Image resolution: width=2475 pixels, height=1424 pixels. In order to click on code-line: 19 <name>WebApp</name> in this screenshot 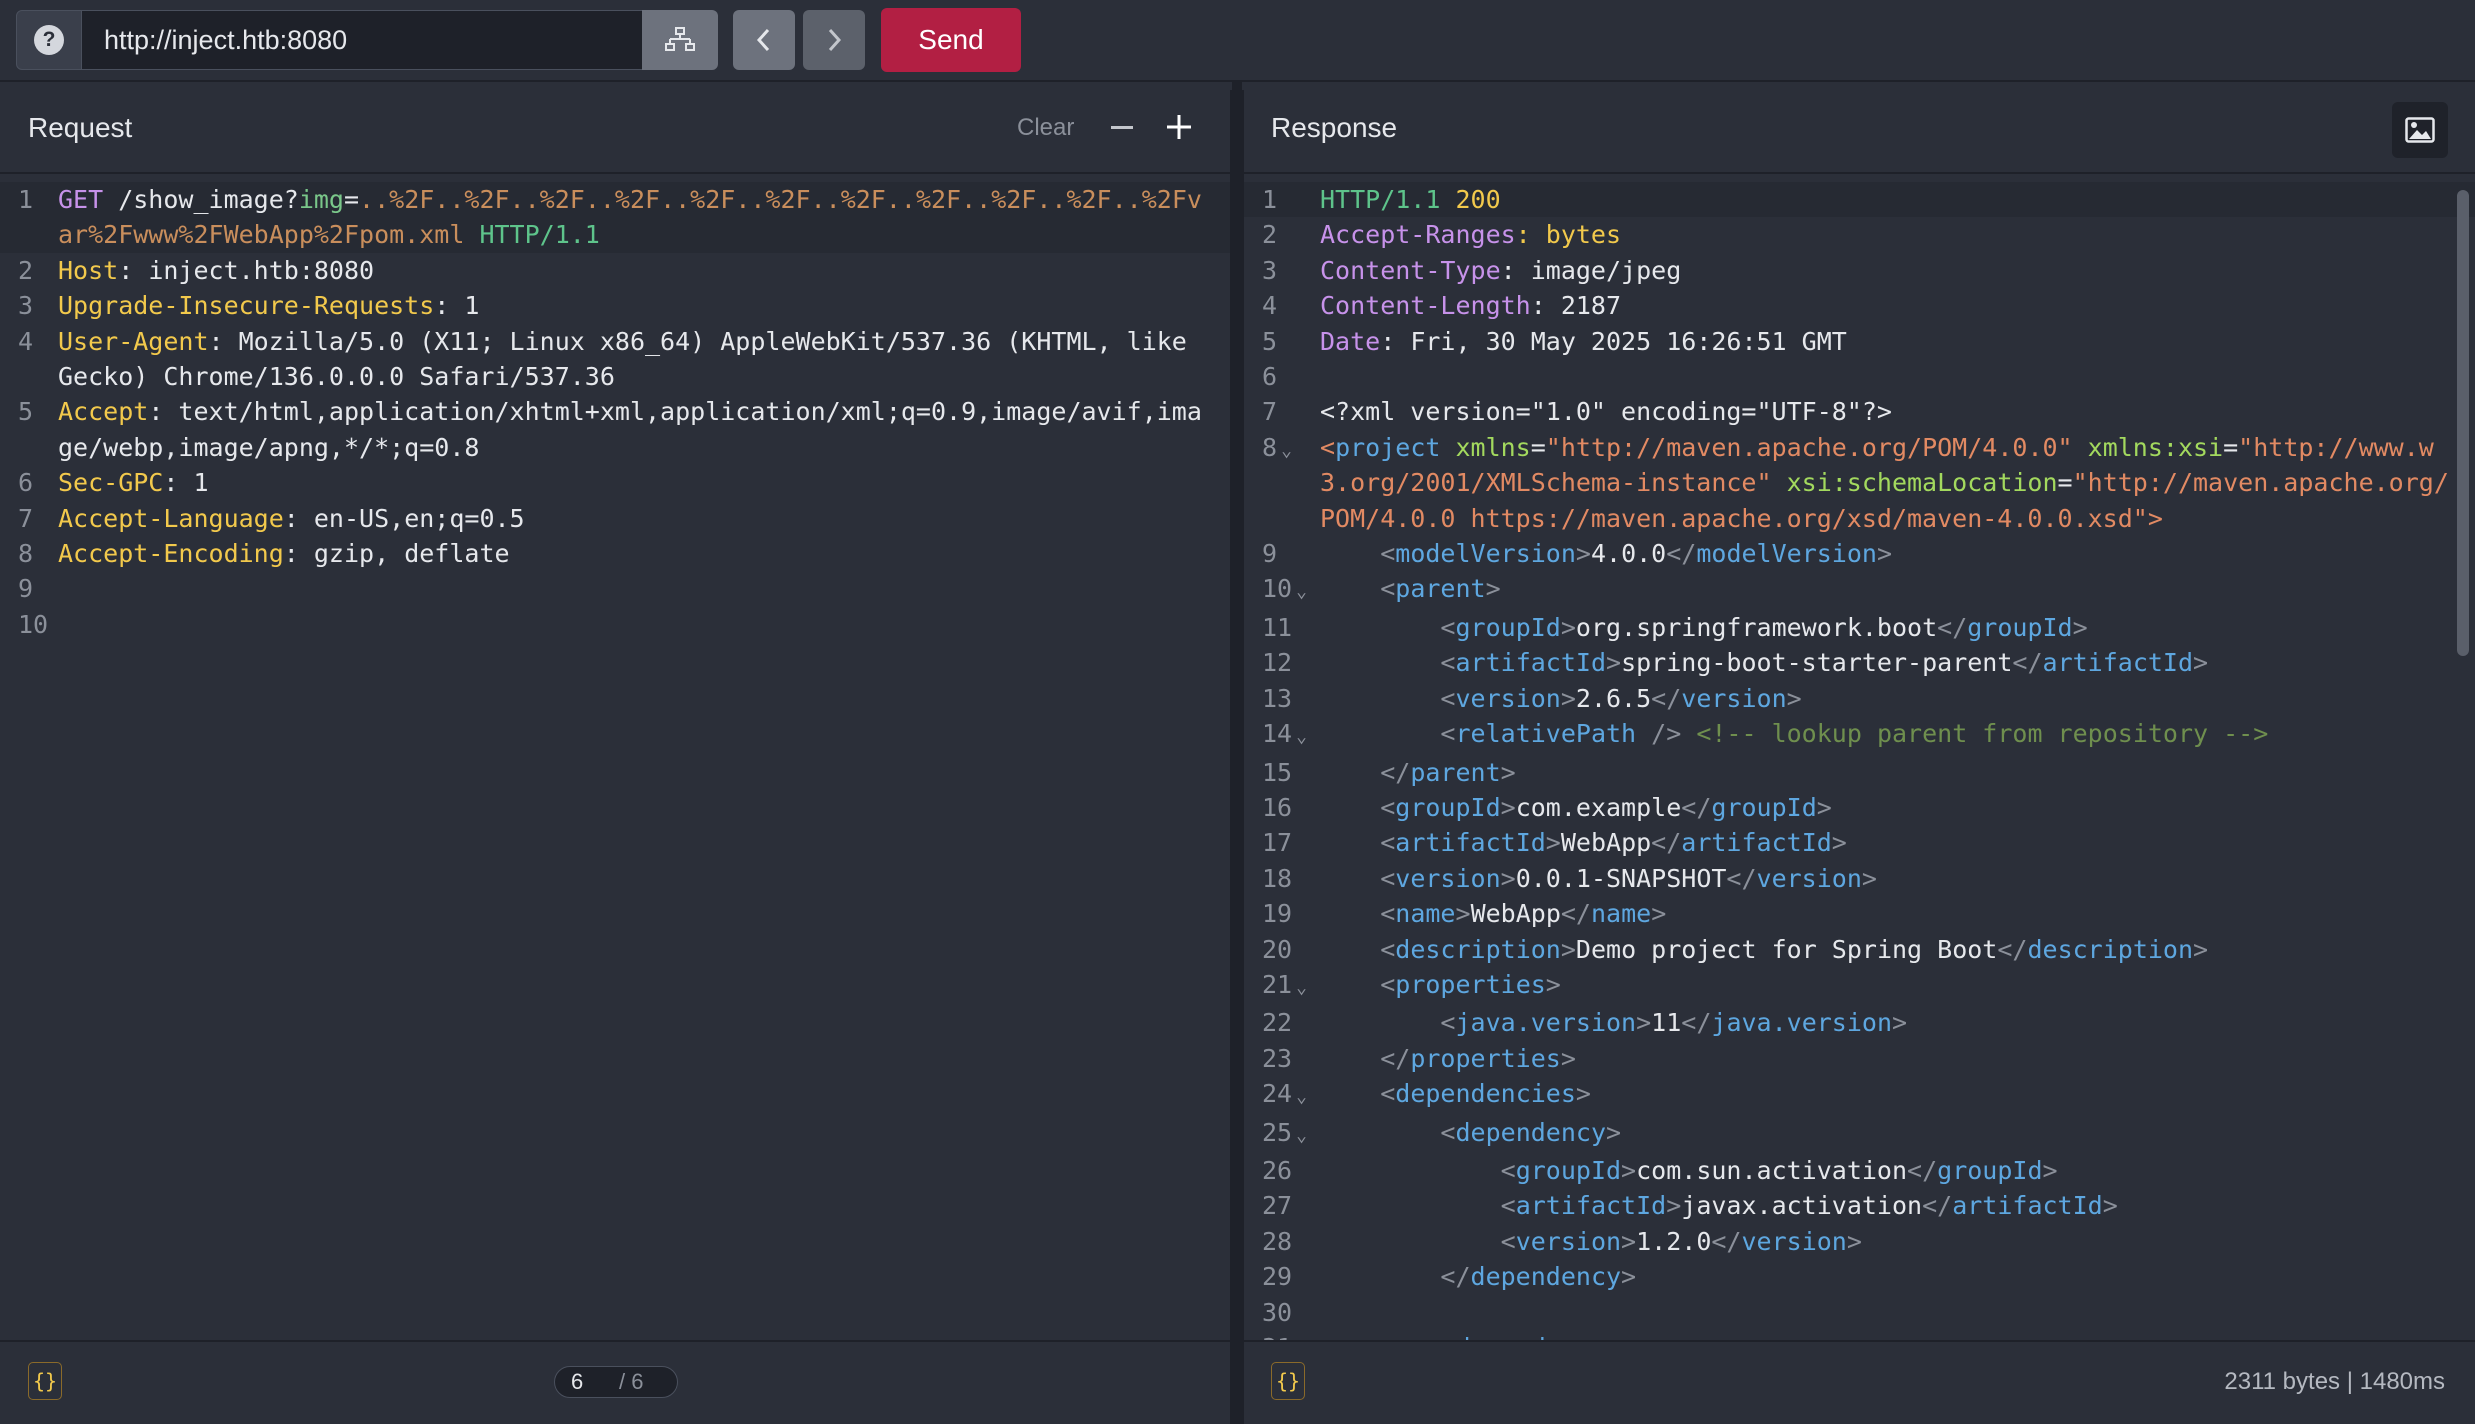, I will do `click(1859, 913)`.